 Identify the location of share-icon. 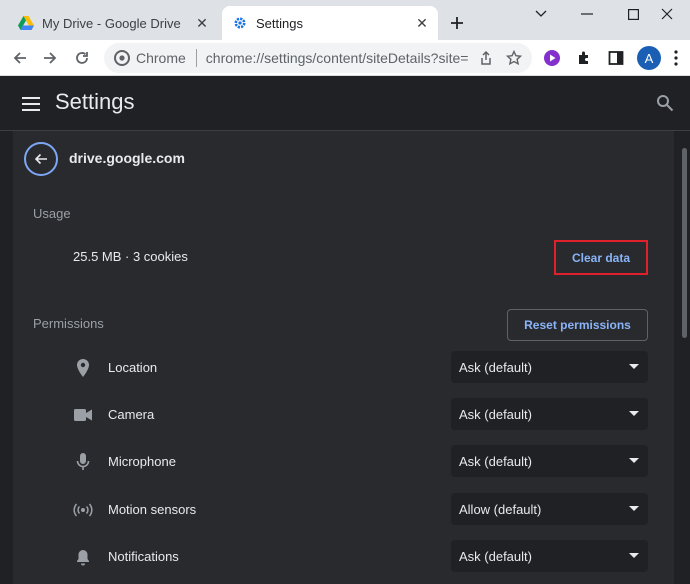
(486, 58).